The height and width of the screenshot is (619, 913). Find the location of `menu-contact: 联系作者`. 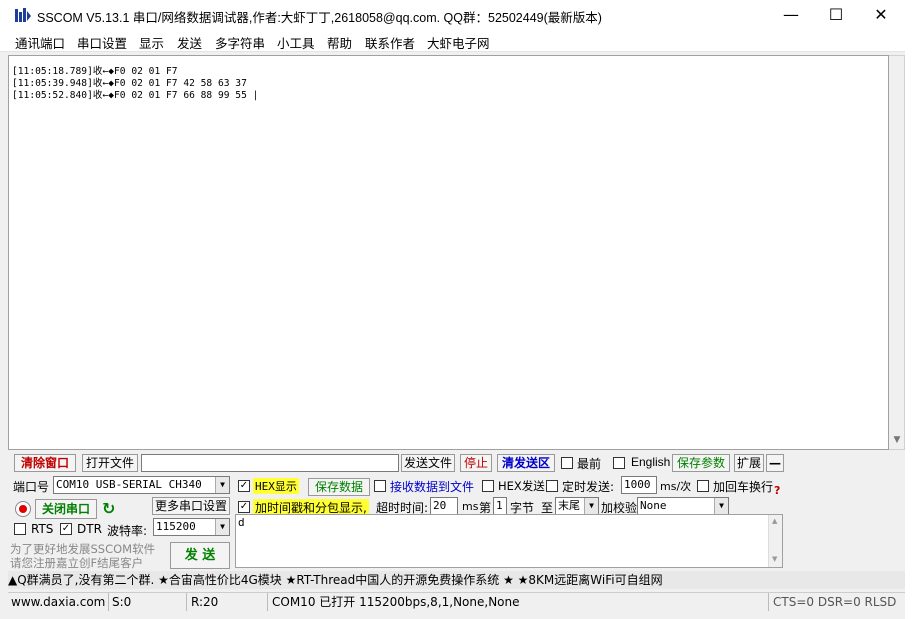

menu-contact: 联系作者 is located at coordinates (390, 42).